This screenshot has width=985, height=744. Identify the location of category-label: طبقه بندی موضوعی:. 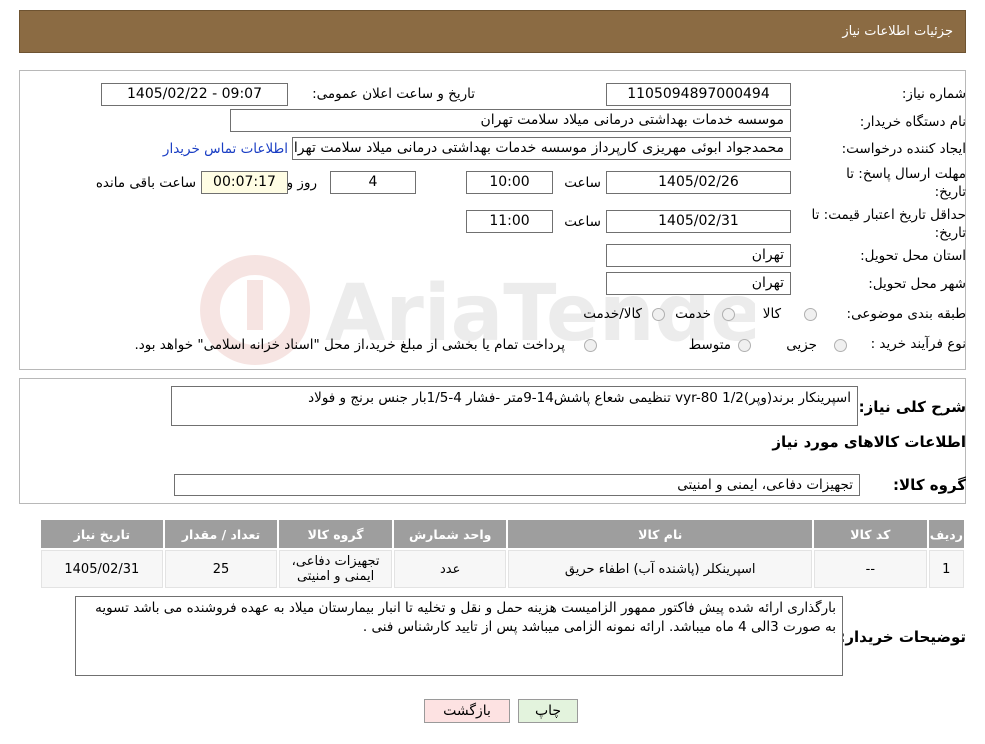
(906, 314).